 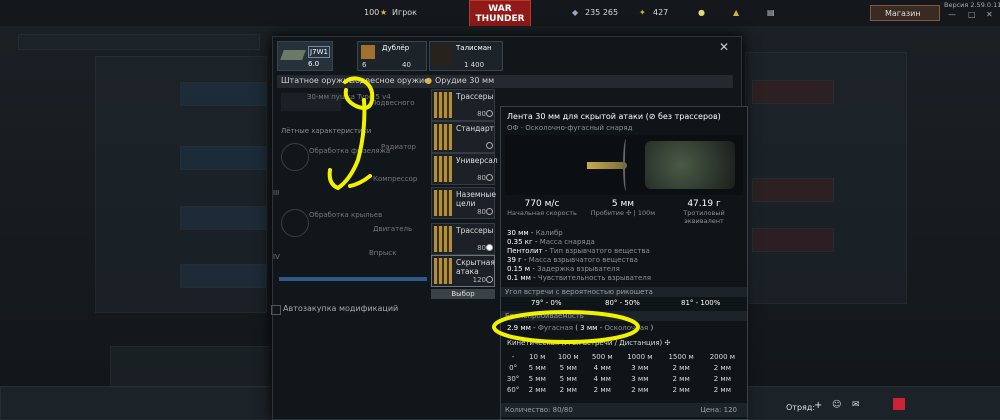 I want to click on spec-label: Масса снаряда, so click(x=567, y=242).